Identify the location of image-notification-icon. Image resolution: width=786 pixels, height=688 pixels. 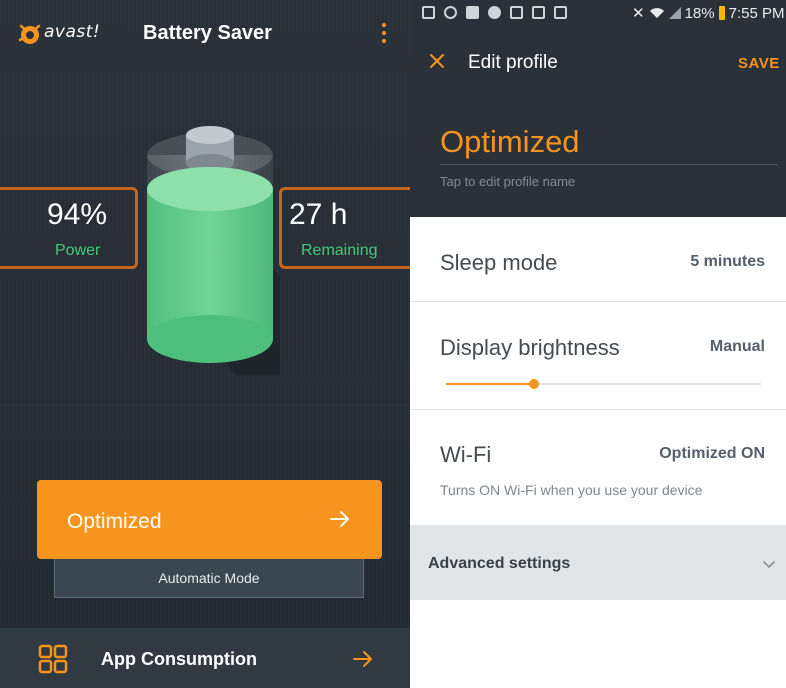
(428, 12).